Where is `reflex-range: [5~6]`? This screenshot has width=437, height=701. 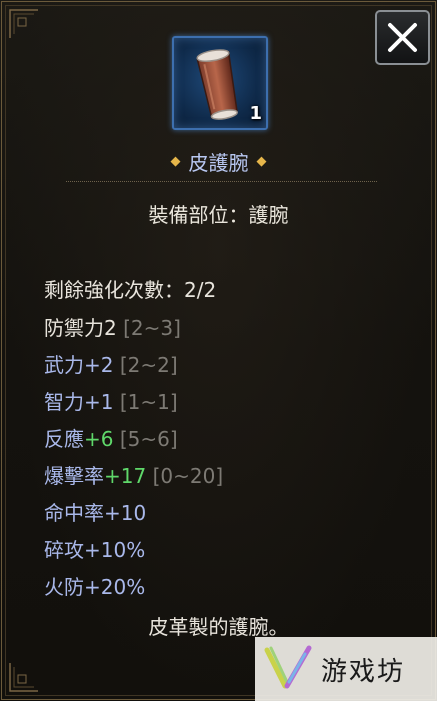
reflex-range: [5~6] is located at coordinates (148, 439).